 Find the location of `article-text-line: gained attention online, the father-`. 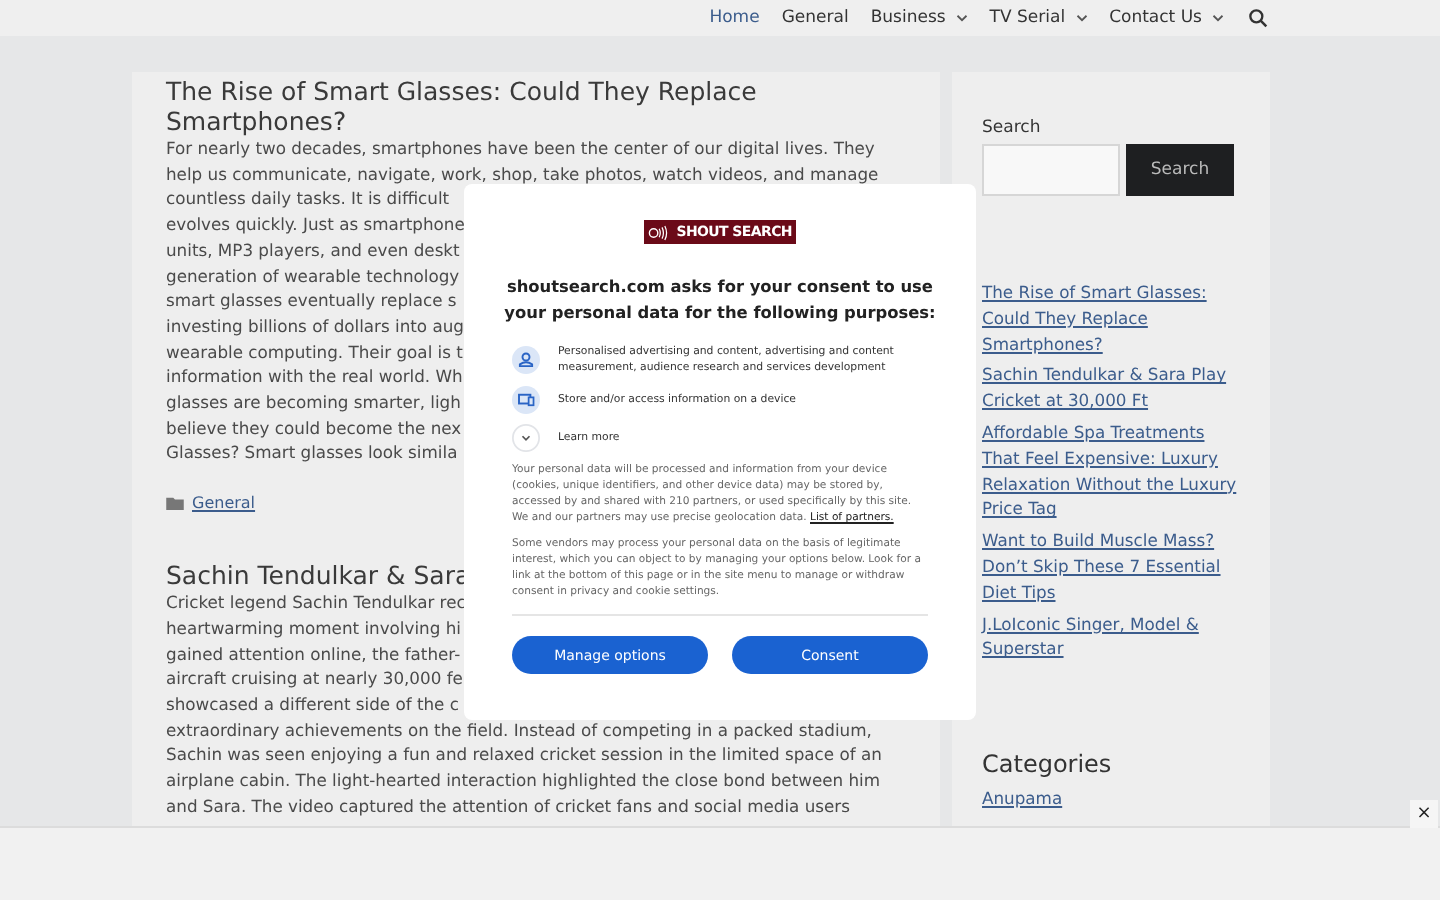

article-text-line: gained attention online, the father- is located at coordinates (313, 654).